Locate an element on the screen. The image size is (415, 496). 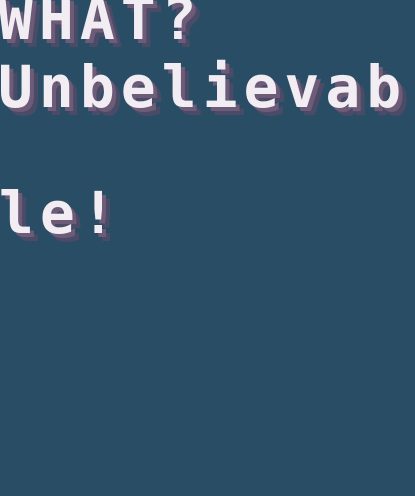
dialog-line-2: Unbelievab is located at coordinates (204, 87).